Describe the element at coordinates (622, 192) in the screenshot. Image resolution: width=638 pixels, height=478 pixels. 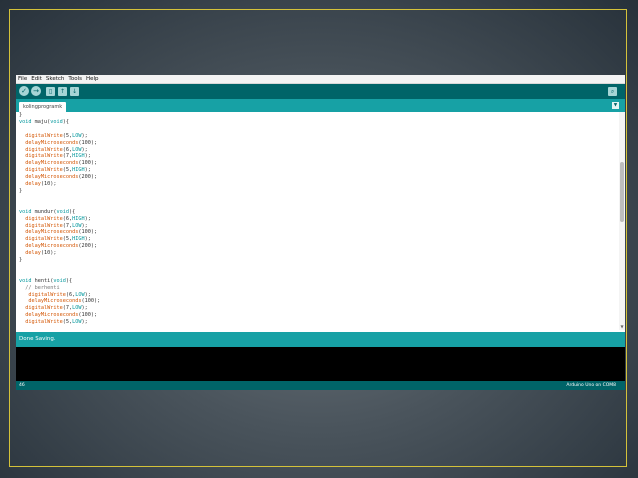
I see `scrollbar-thumb` at that location.